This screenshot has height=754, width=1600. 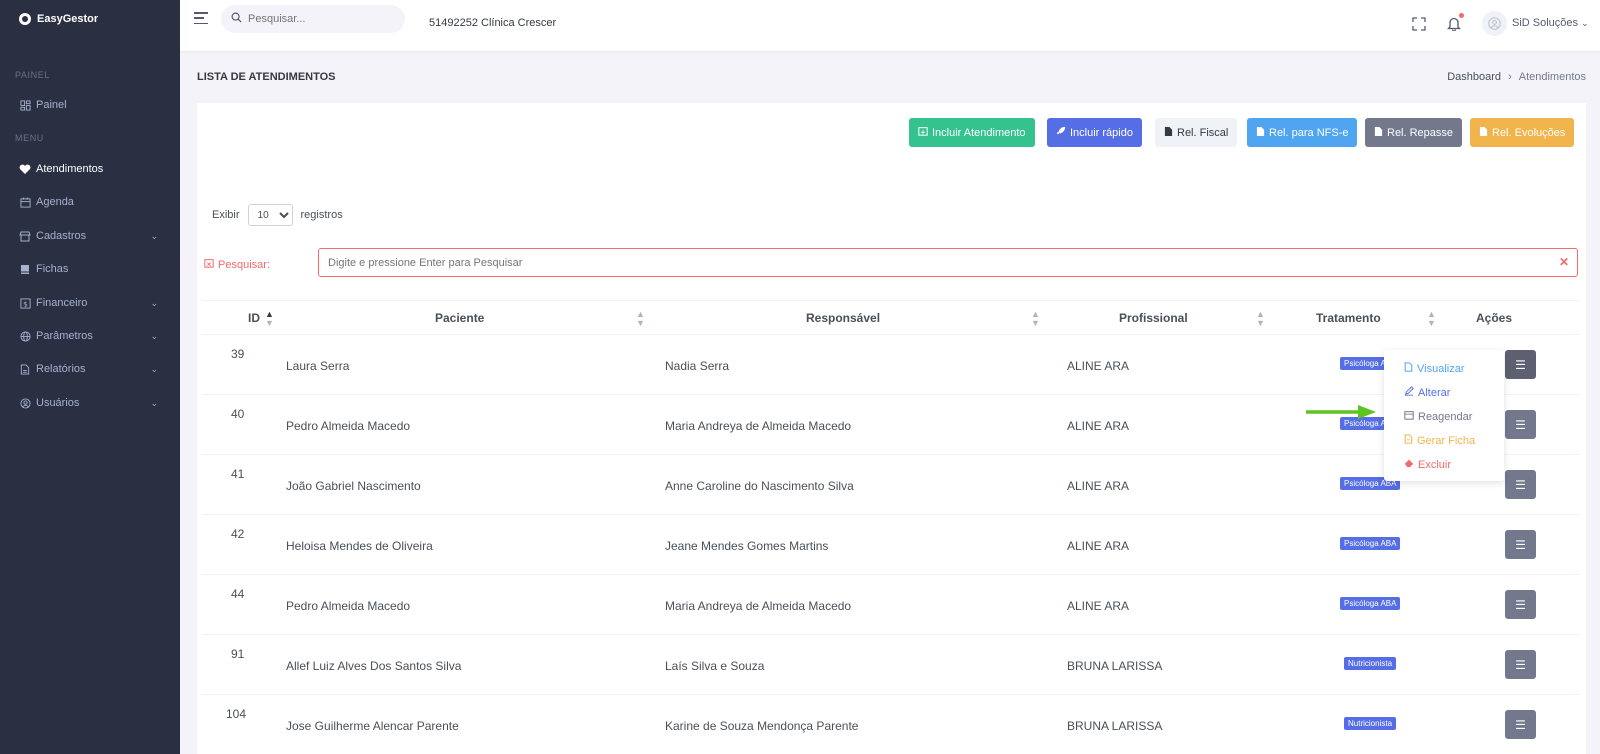 What do you see at coordinates (238, 654) in the screenshot?
I see `cell-id: 91` at bounding box center [238, 654].